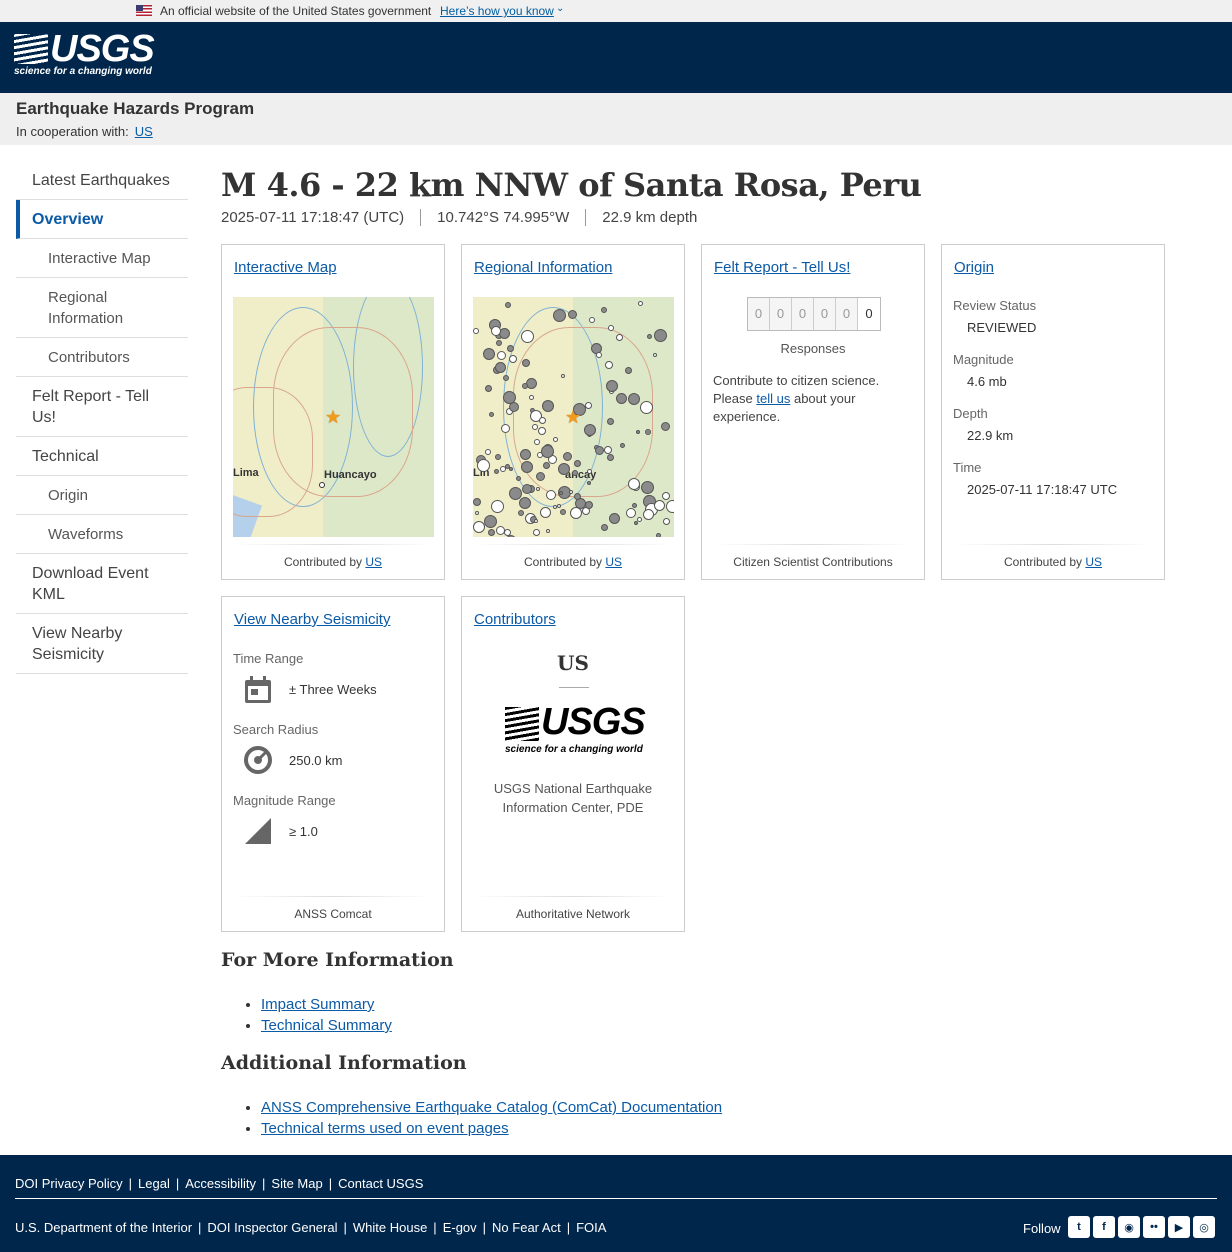 This screenshot has width=1232, height=1252. I want to click on time-range-value: ± Three Weeks, so click(333, 689).